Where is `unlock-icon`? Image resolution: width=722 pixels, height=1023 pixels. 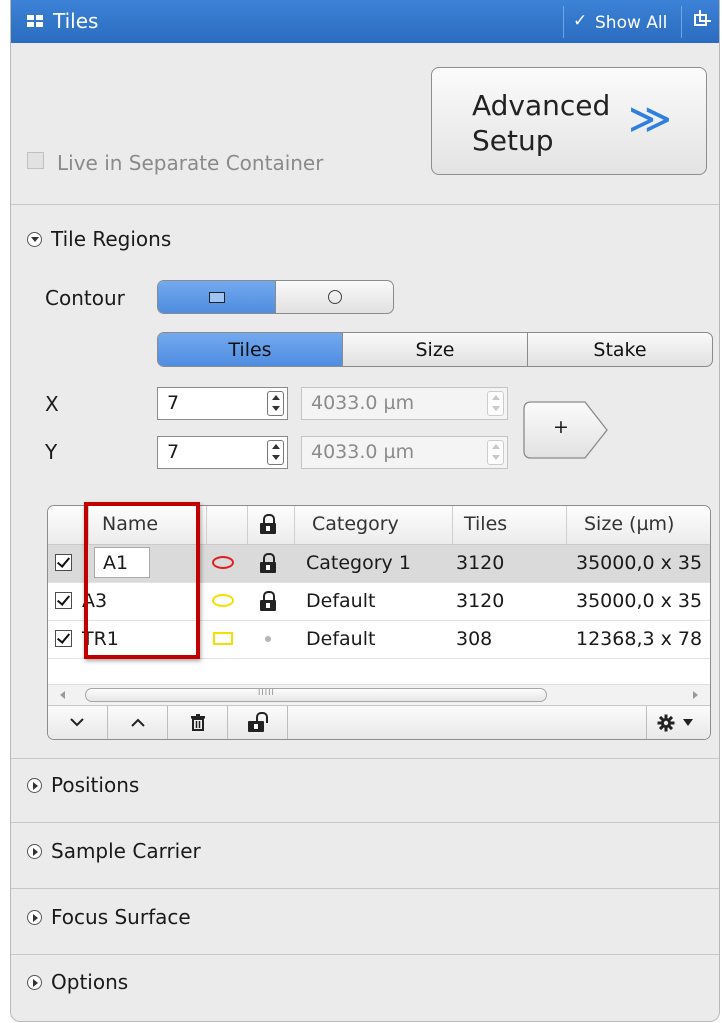
unlock-icon is located at coordinates (258, 722).